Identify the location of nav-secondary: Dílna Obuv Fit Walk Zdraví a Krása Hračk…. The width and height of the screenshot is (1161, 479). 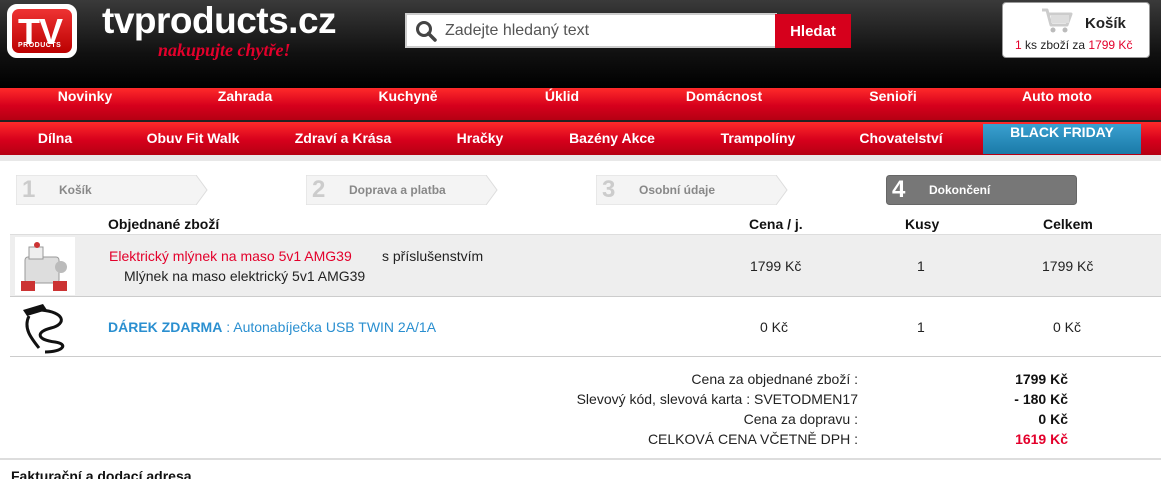
(580, 138).